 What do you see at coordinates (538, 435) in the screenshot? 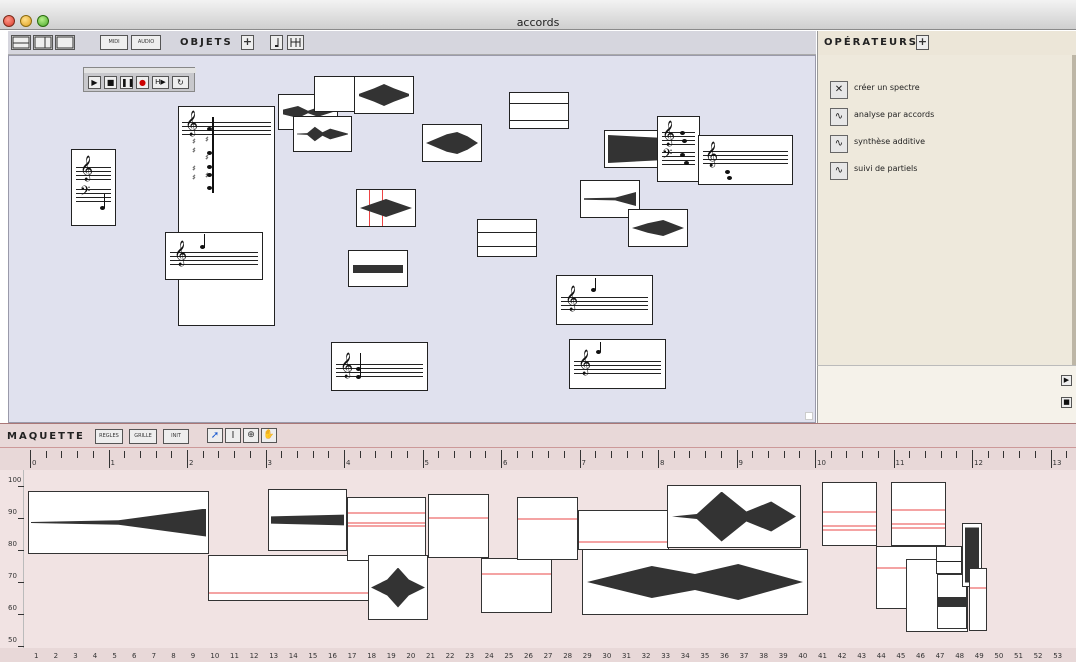
I see `maquette-toolbar: MAQUETTE REGLES GRILLE INIT ➚ I ⊕ ✋` at bounding box center [538, 435].